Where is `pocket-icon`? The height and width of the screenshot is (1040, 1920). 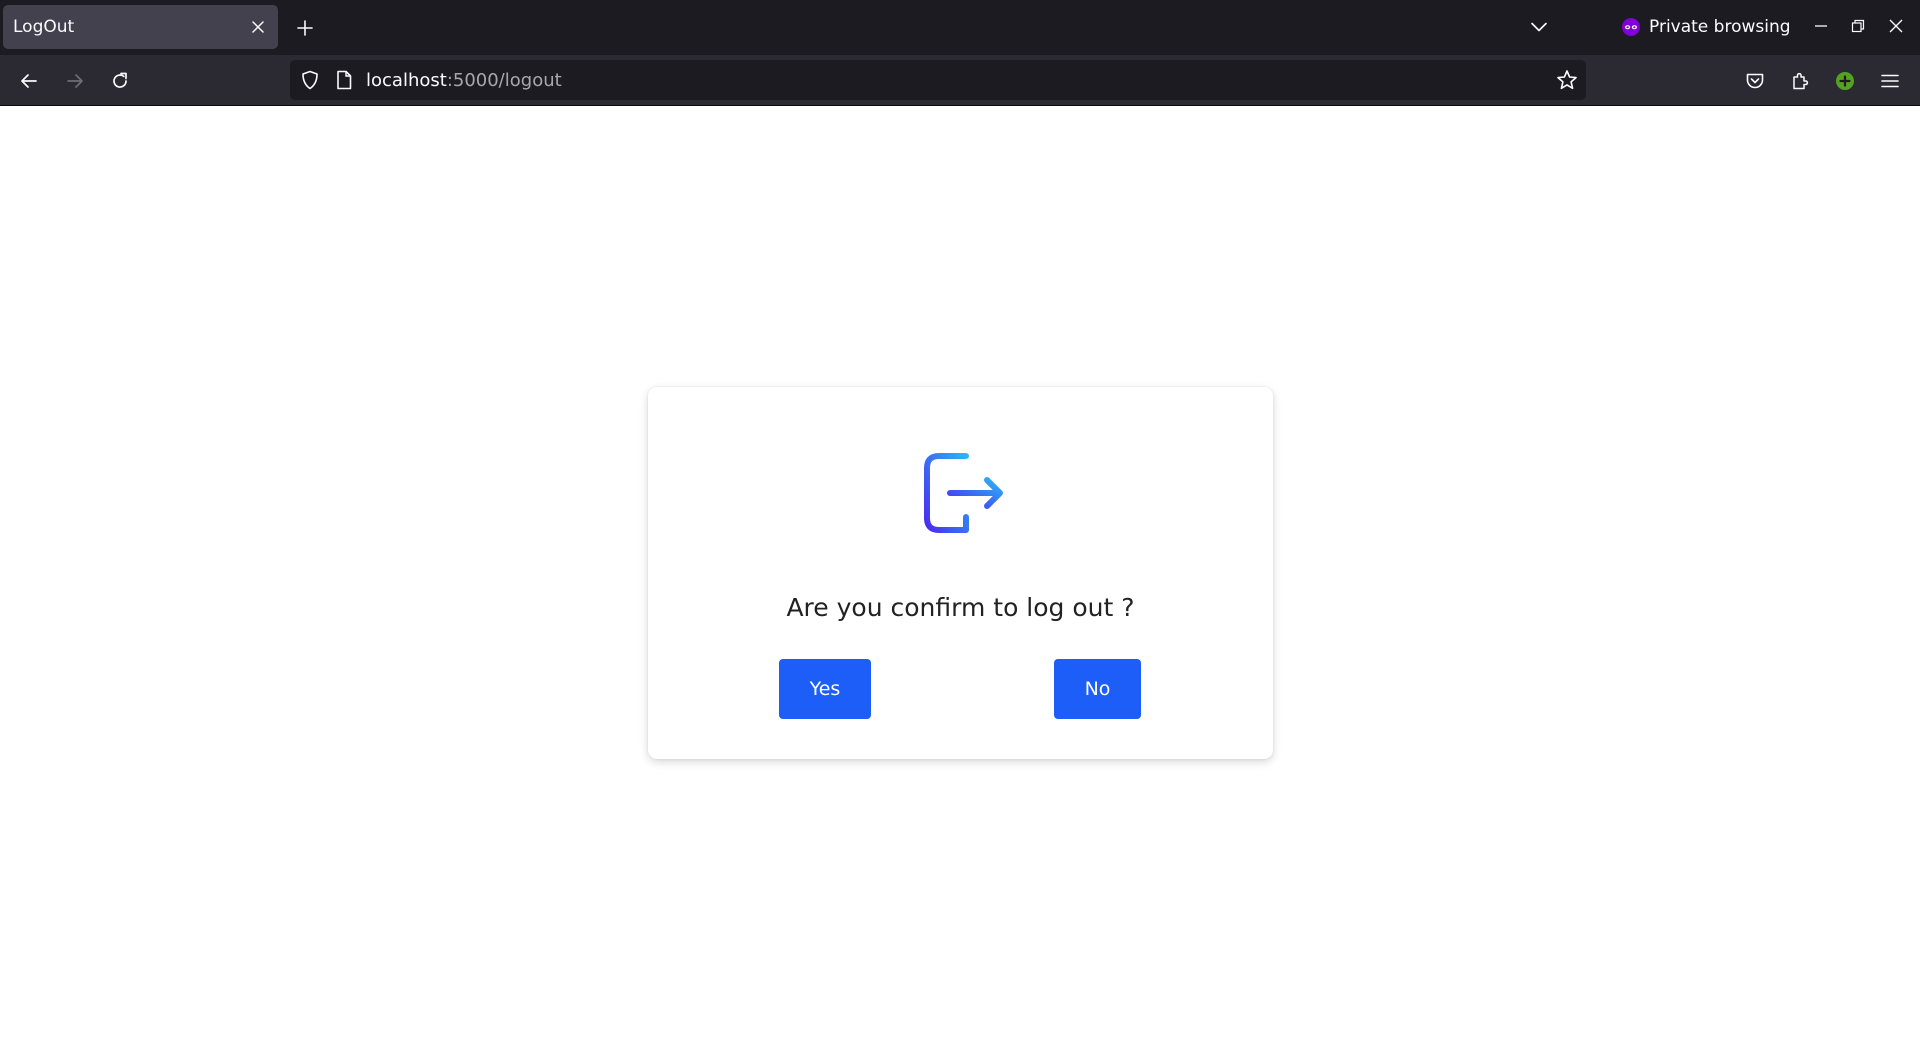
pocket-icon is located at coordinates (1755, 81).